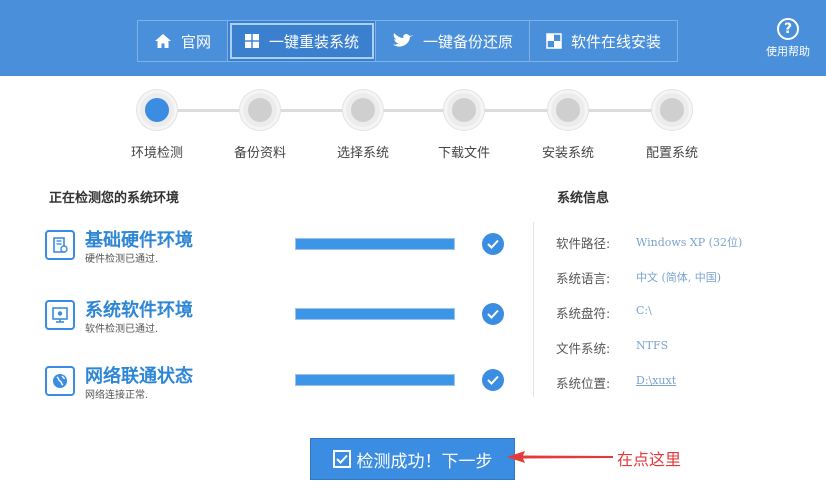 Image resolution: width=826 pixels, height=493 pixels. Describe the element at coordinates (616, 382) in the screenshot. I see `sysinfo-row: 系统位置: D:\xuxt` at that location.